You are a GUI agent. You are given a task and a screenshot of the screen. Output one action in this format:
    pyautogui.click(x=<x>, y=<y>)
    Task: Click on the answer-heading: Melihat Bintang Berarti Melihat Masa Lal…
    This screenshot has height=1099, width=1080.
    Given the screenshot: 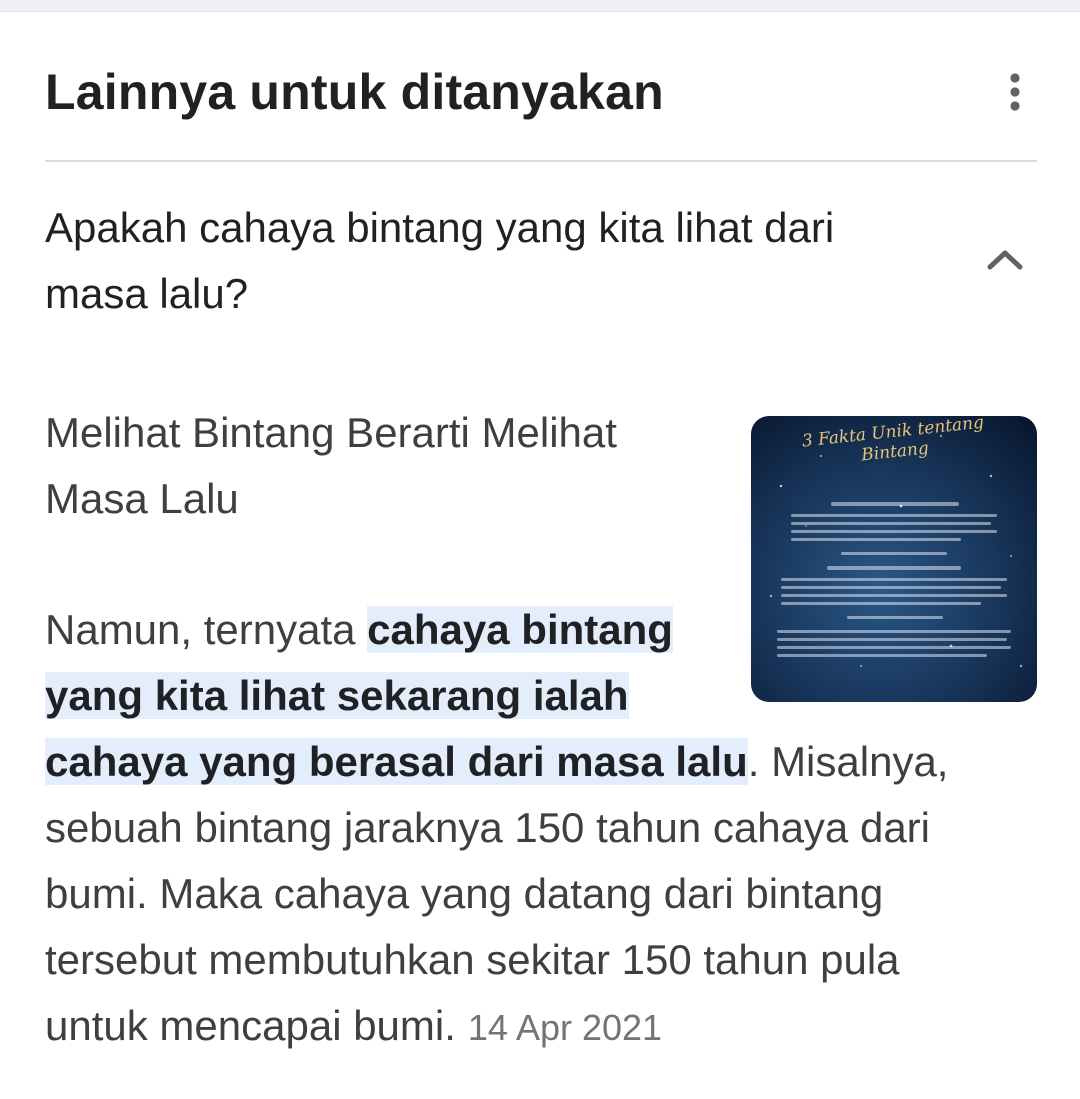 What is the action you would take?
    pyautogui.click(x=375, y=466)
    